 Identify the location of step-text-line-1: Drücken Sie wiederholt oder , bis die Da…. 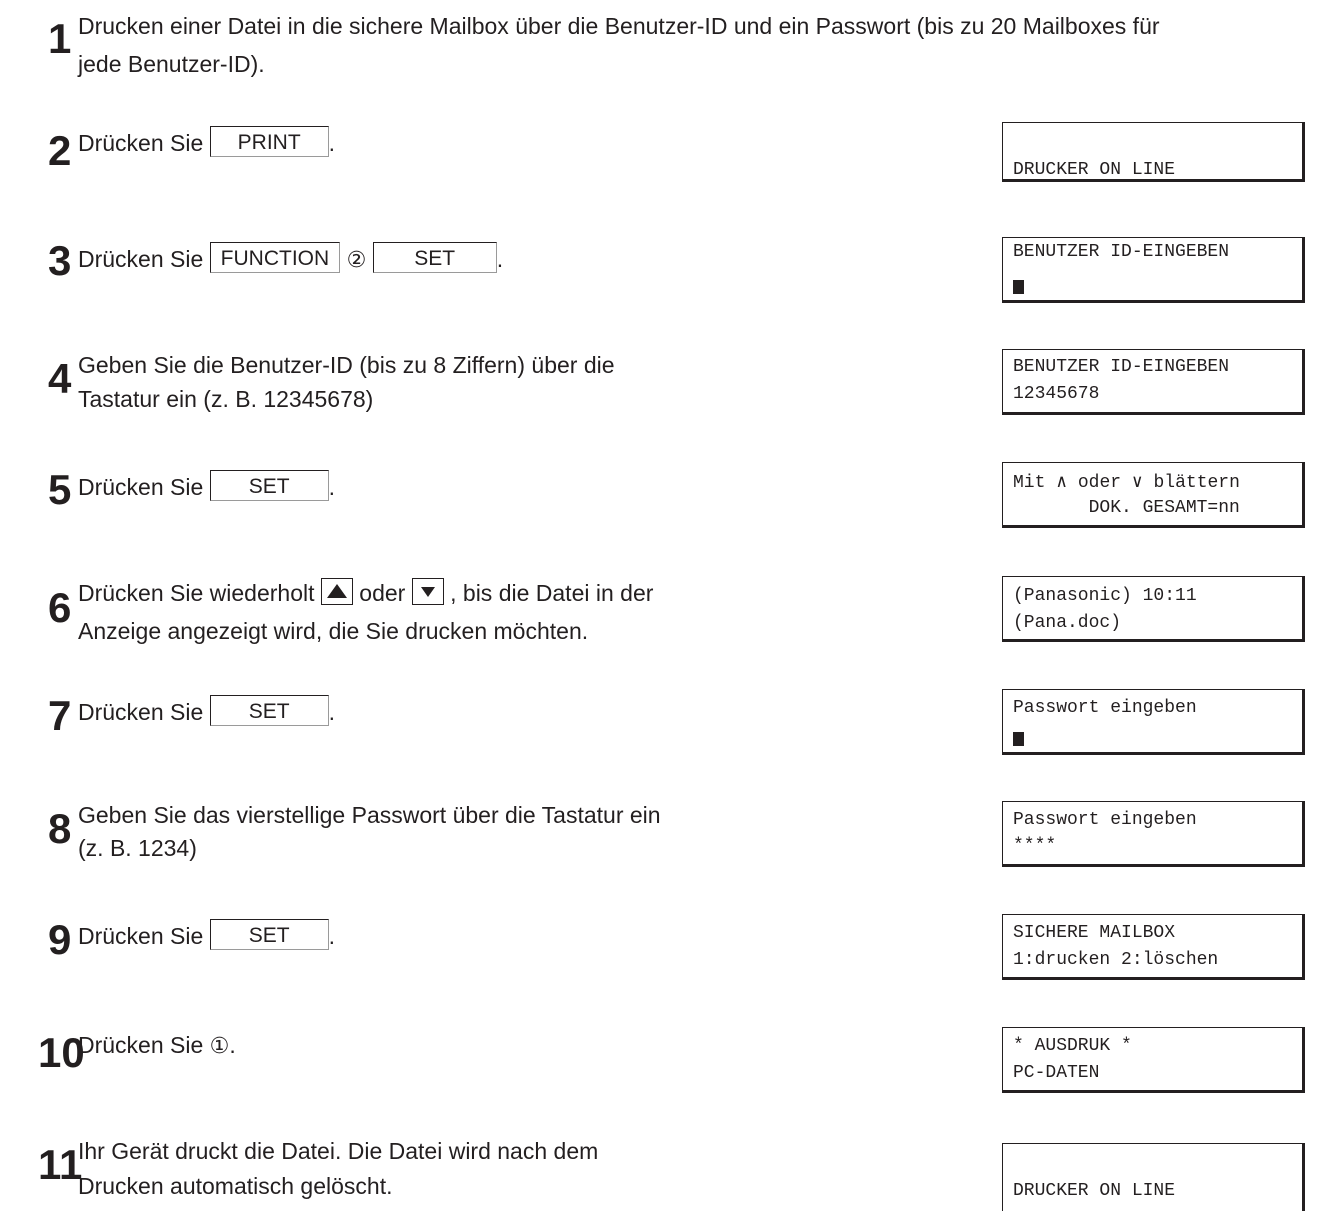
(365, 593).